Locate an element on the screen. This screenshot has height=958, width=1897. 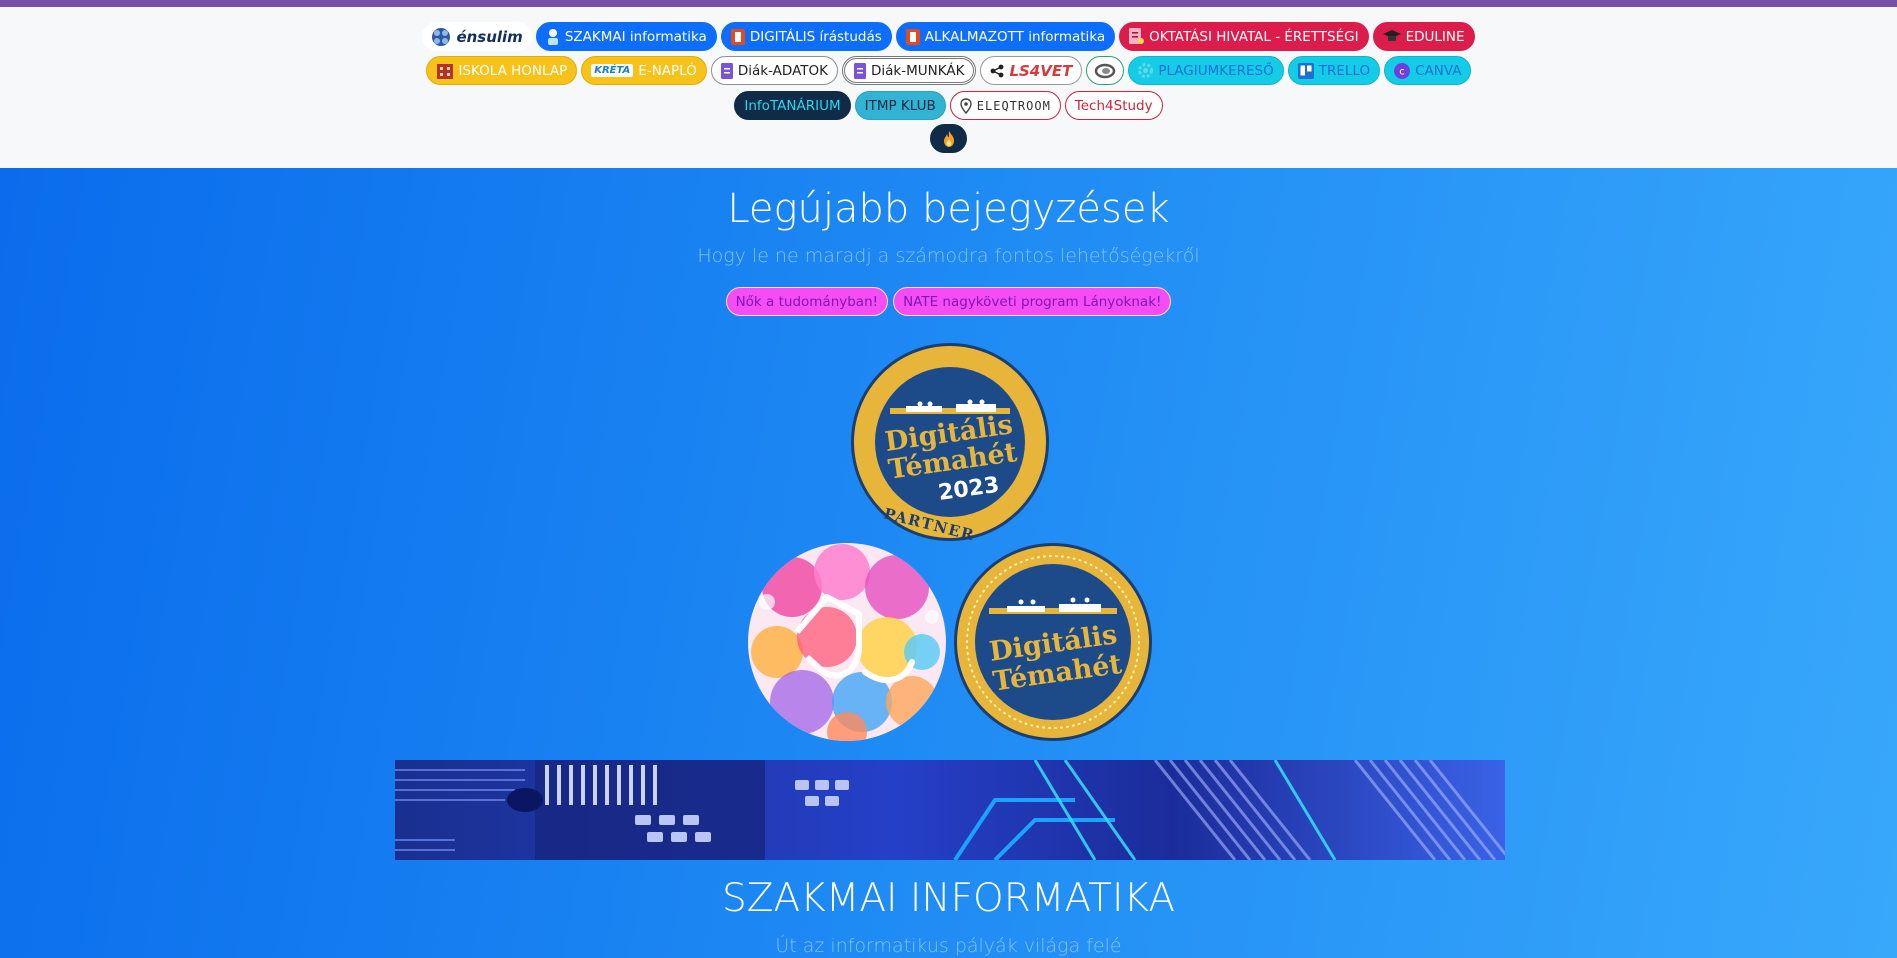
e-naplo-button: KRÉTA E-NAPLÓ is located at coordinates (644, 70).